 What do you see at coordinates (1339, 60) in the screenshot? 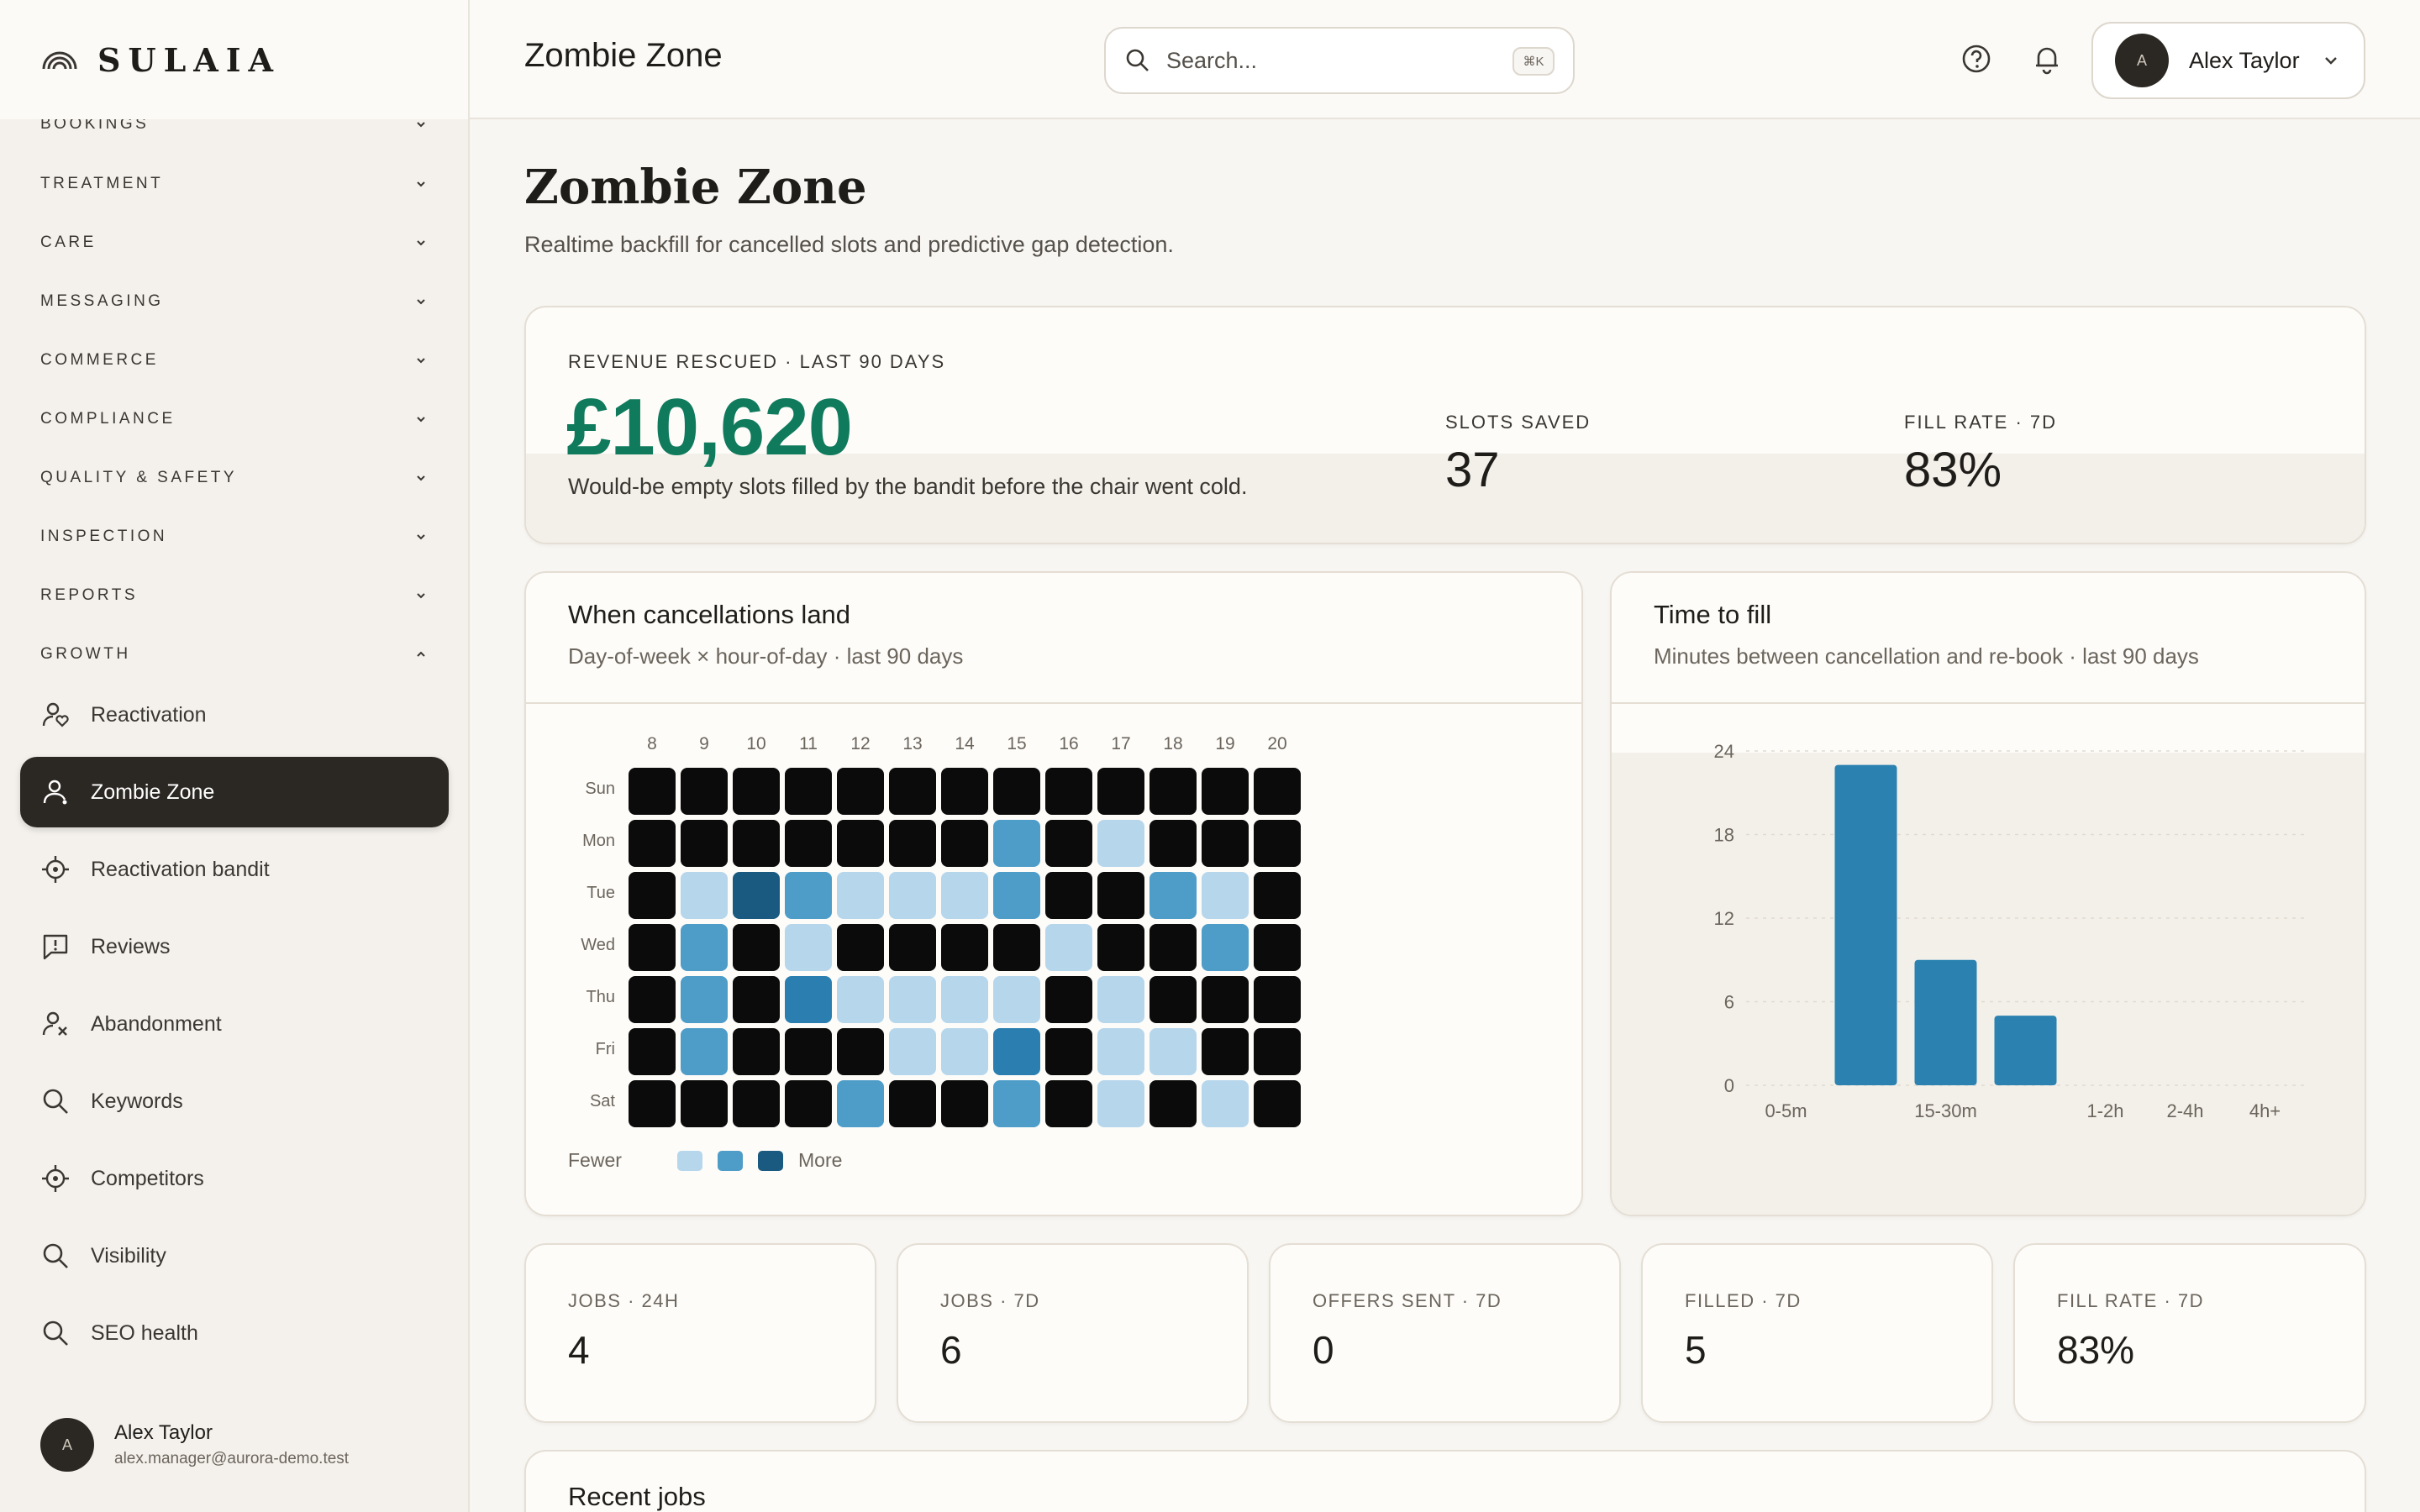
I see `search-input: Search... ⌘K` at bounding box center [1339, 60].